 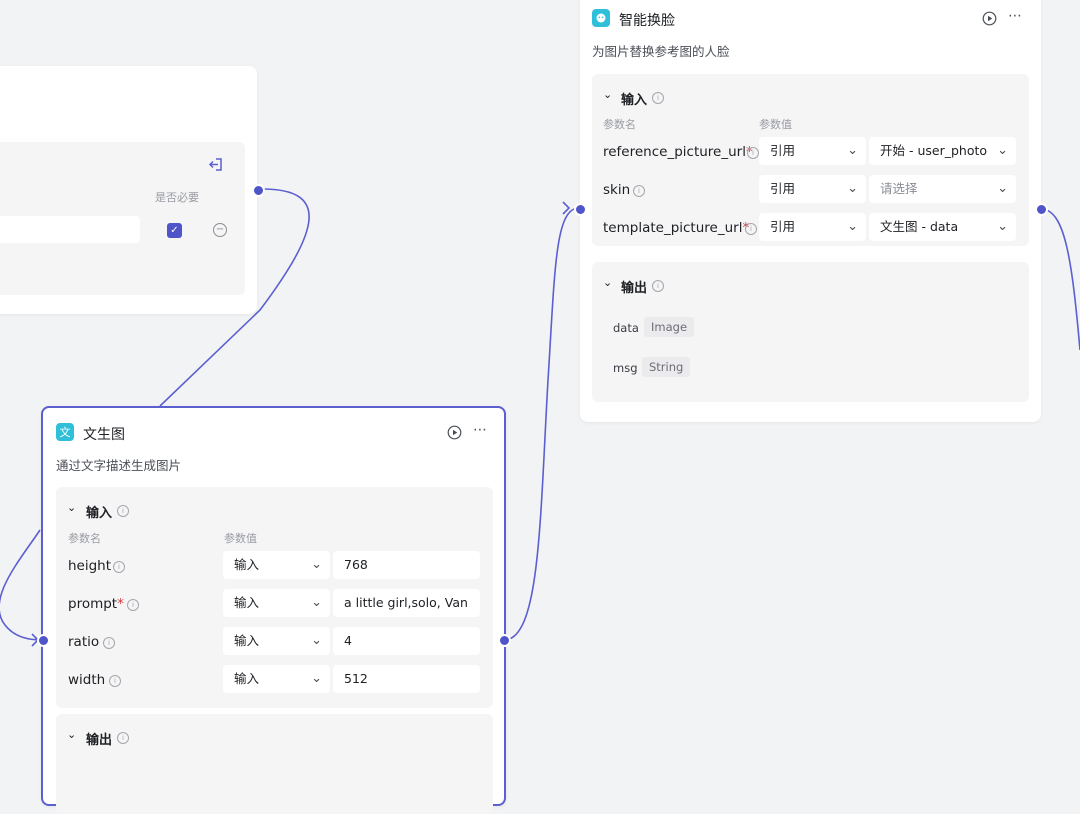 What do you see at coordinates (625, 368) in the screenshot?
I see `output-name-msg: msg` at bounding box center [625, 368].